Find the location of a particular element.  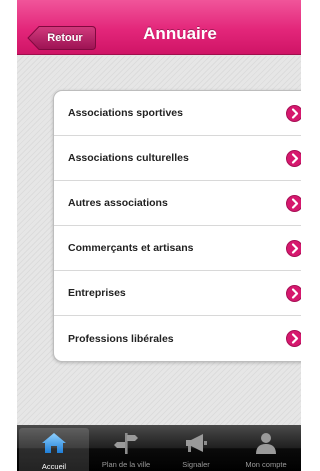

user-icon is located at coordinates (266, 443).